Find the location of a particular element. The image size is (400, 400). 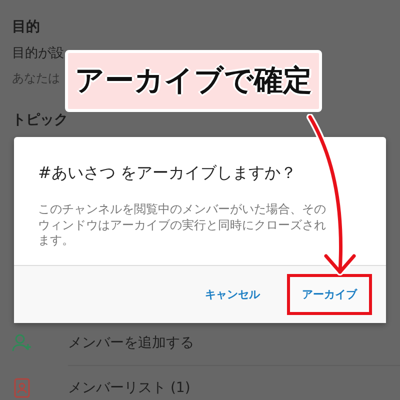

section-heading: 目的 is located at coordinates (26, 27).